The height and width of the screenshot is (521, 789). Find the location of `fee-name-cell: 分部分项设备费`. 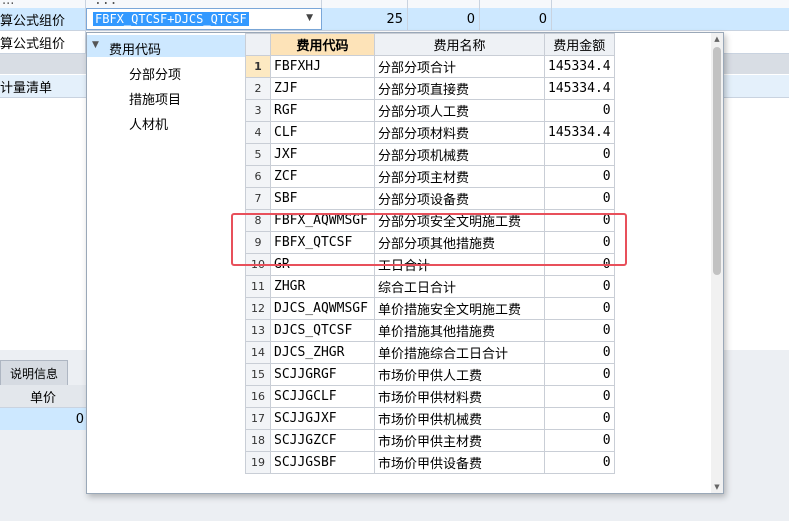

fee-name-cell: 分部分项设备费 is located at coordinates (459, 198).